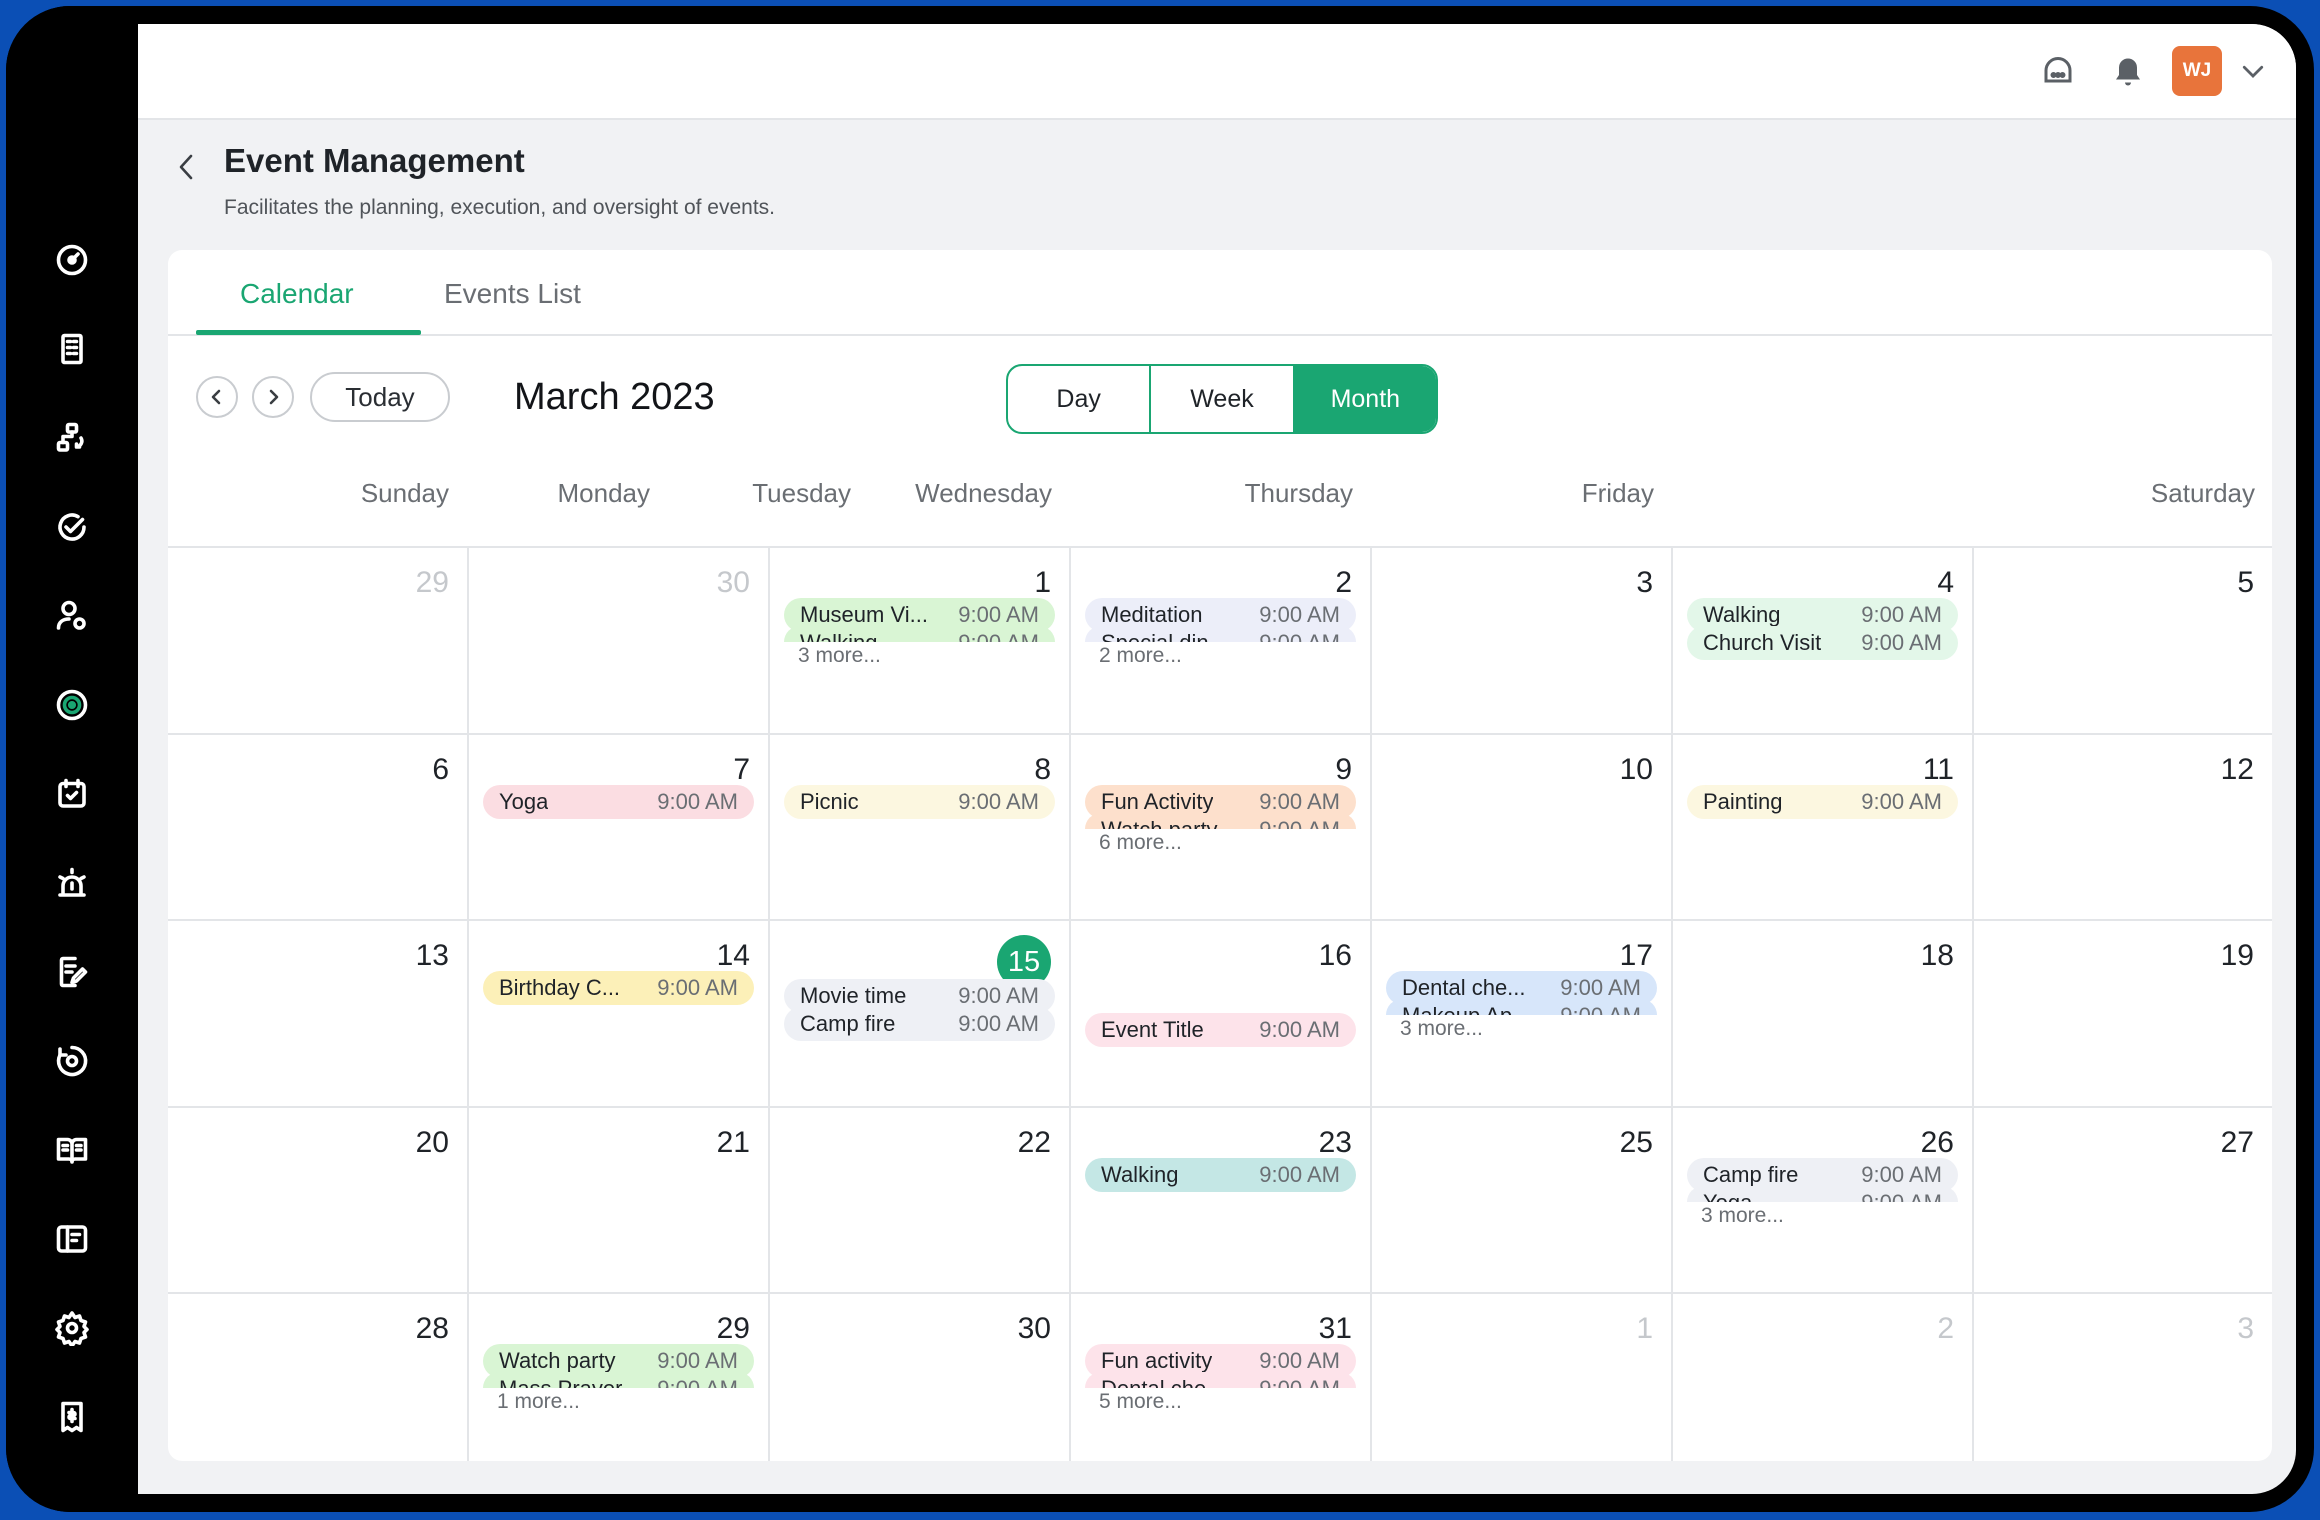 The width and height of the screenshot is (2320, 1520). What do you see at coordinates (273, 397) in the screenshot?
I see `next-month-button` at bounding box center [273, 397].